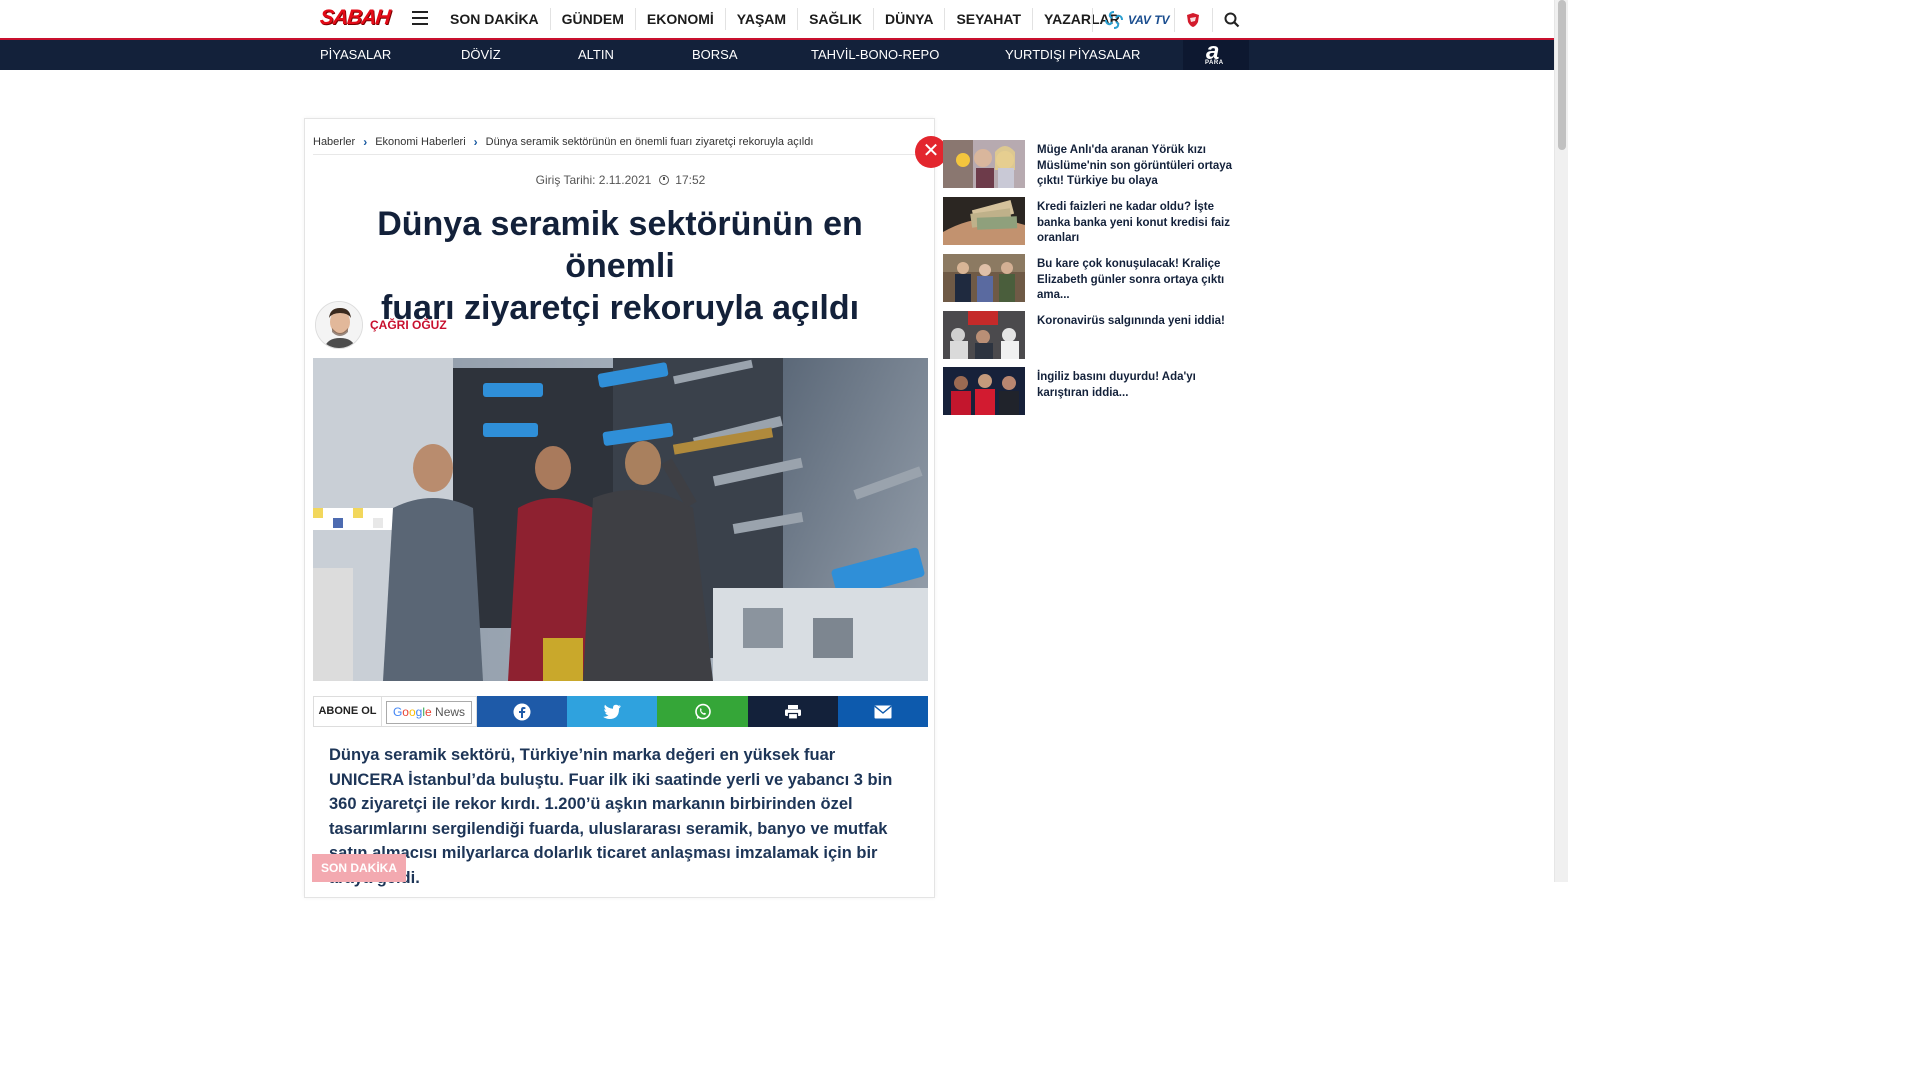 This screenshot has width=1920, height=1080. Describe the element at coordinates (1216, 54) in the screenshot. I see `apara-logo: a PARA` at that location.